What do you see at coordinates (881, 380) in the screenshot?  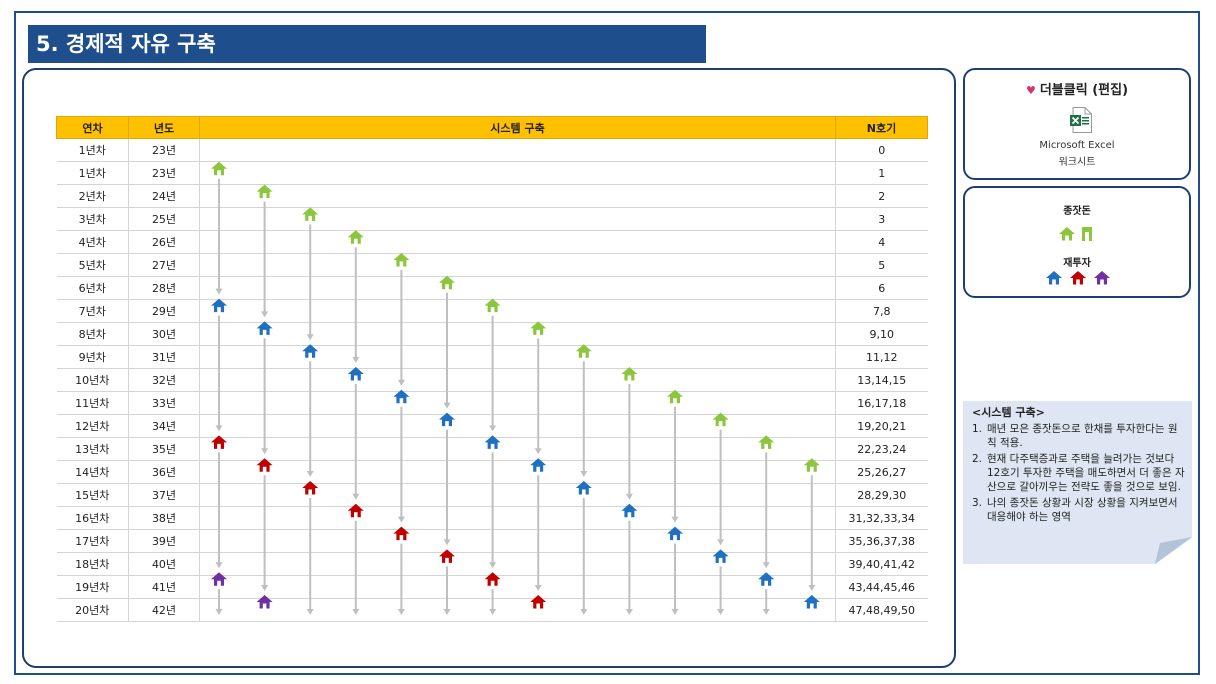 I see `n-units-cell: 13,14,15` at bounding box center [881, 380].